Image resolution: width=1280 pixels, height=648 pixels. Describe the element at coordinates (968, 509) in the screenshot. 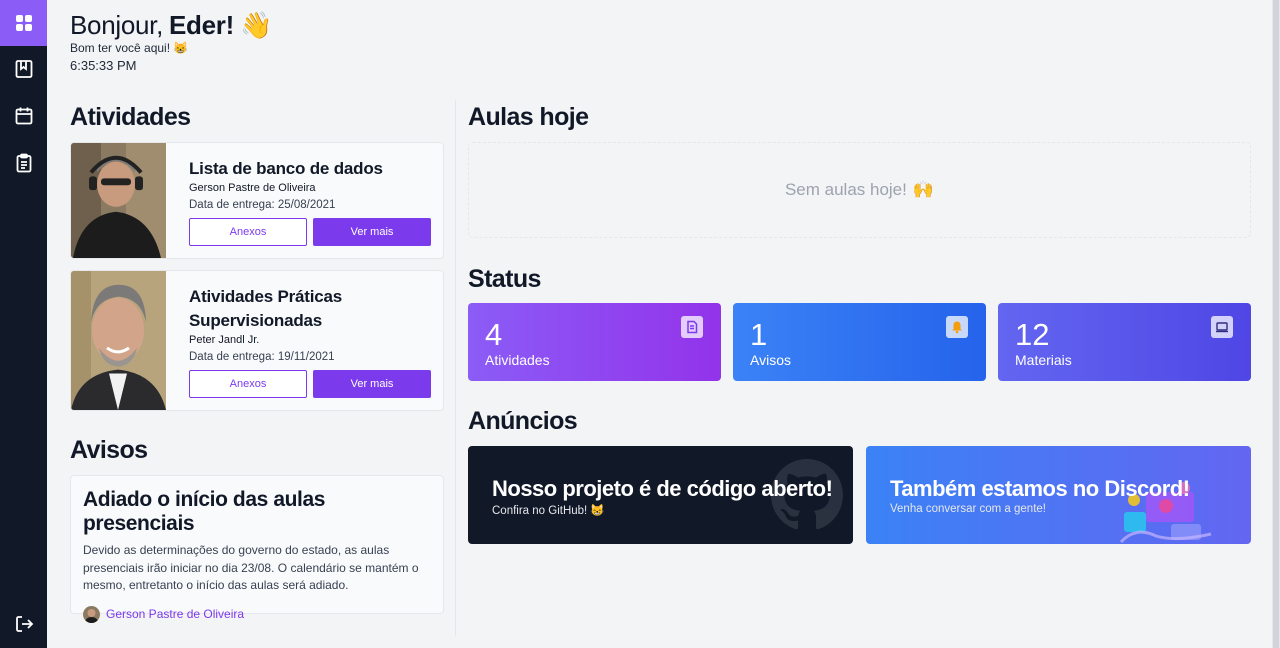

I see `announcement-subtitle: Venha conversar com a gente!` at that location.